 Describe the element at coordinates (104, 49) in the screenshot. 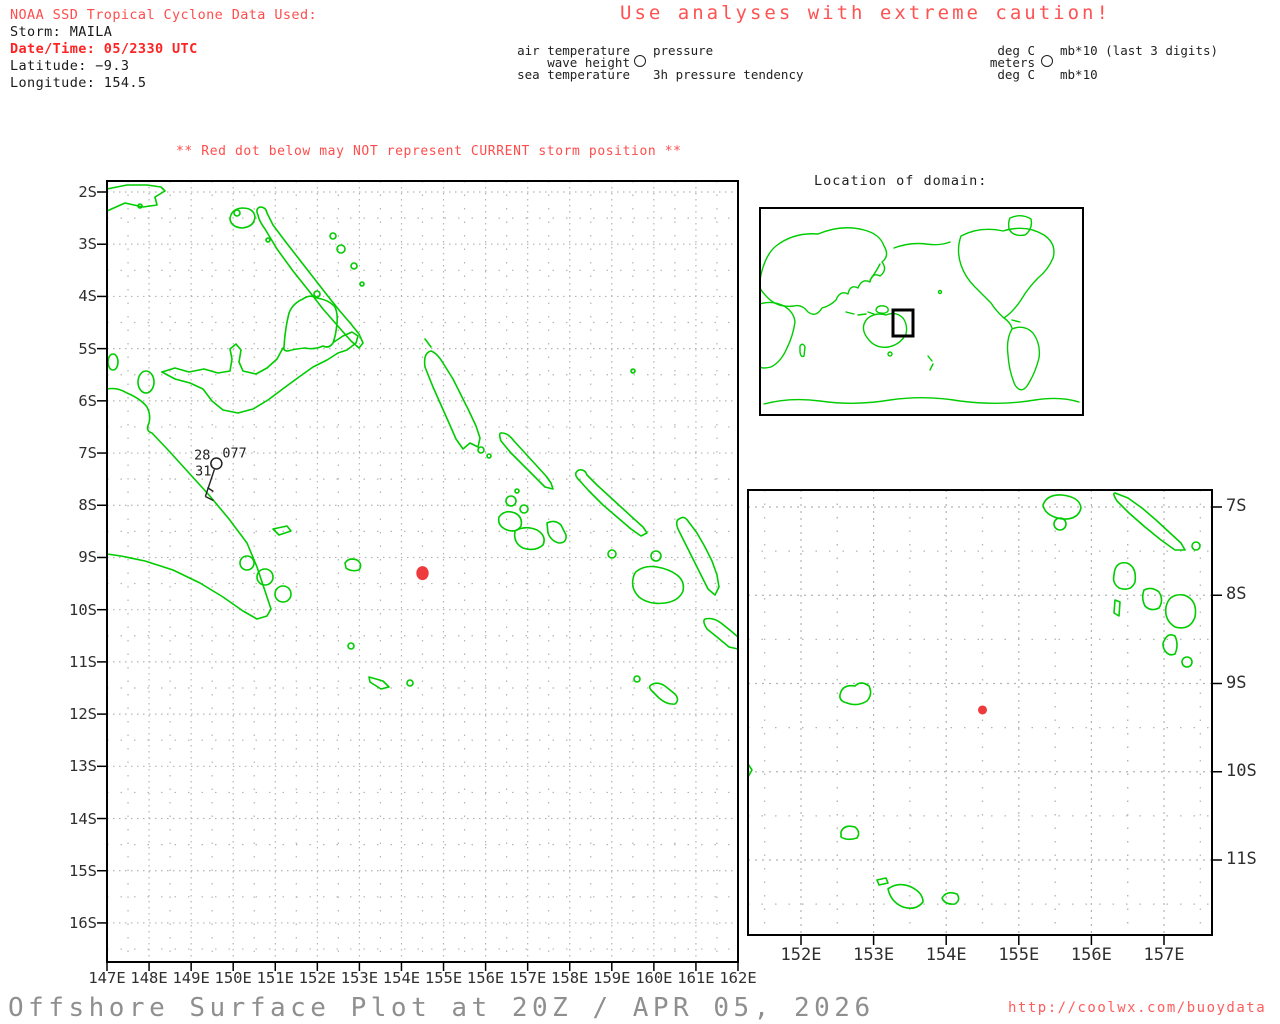

I see `datetime-line: Date/Time: 05/2330 UTC` at that location.